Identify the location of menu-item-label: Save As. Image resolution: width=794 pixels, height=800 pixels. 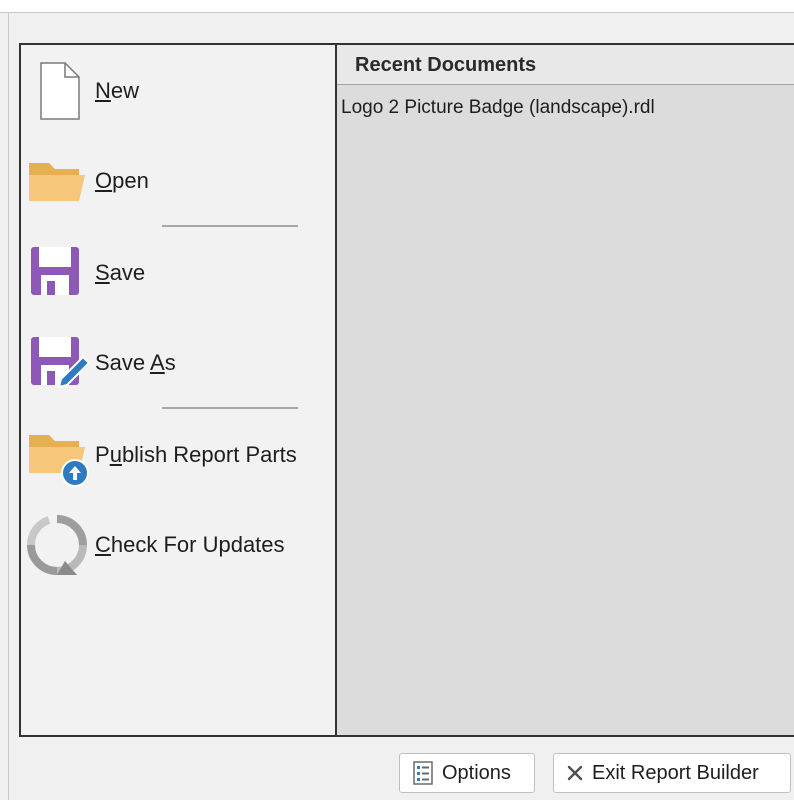
(135, 362).